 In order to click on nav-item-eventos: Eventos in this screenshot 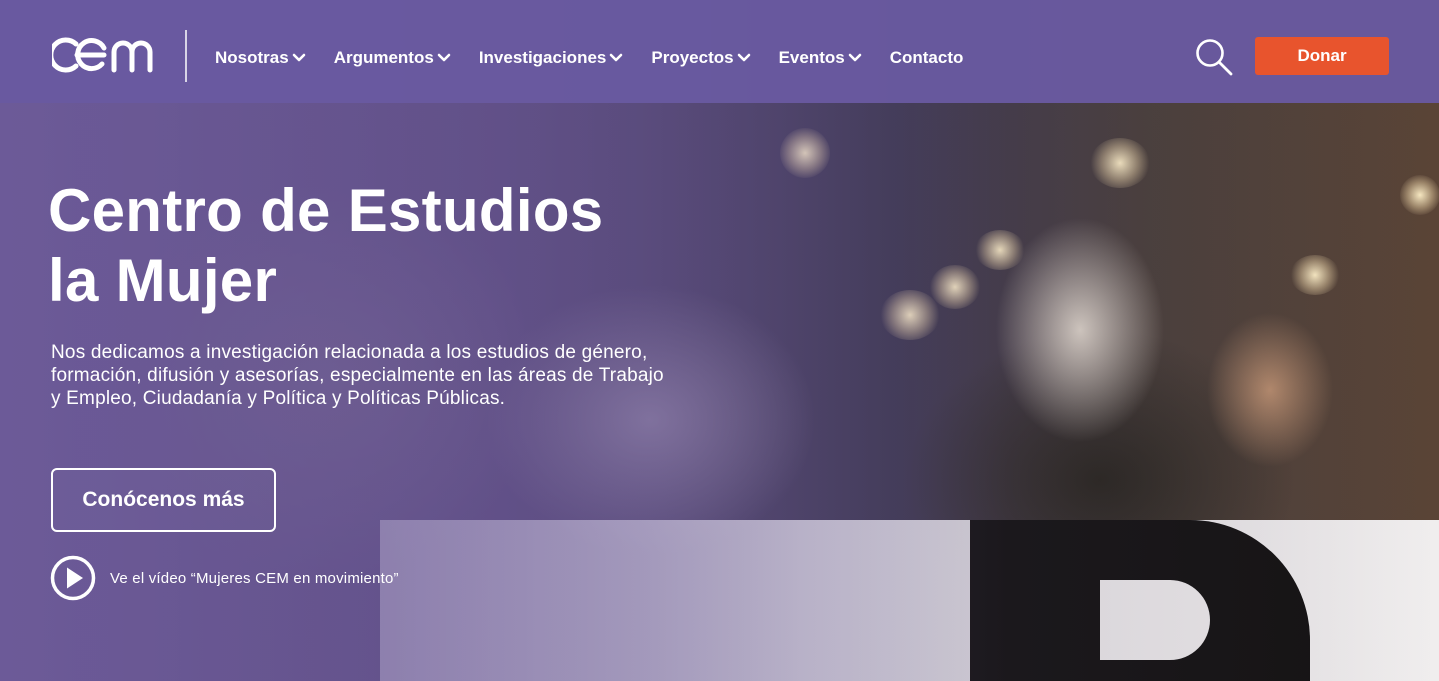, I will do `click(820, 58)`.